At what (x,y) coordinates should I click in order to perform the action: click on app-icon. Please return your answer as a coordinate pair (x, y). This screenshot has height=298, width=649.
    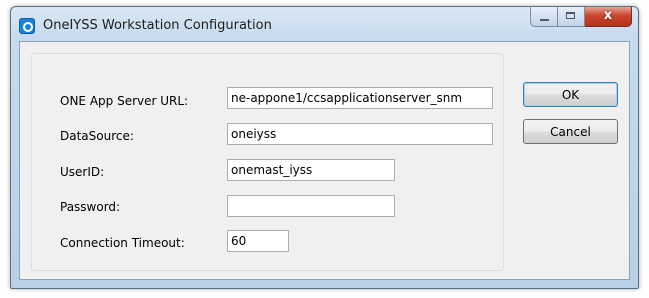
    Looking at the image, I should click on (27, 26).